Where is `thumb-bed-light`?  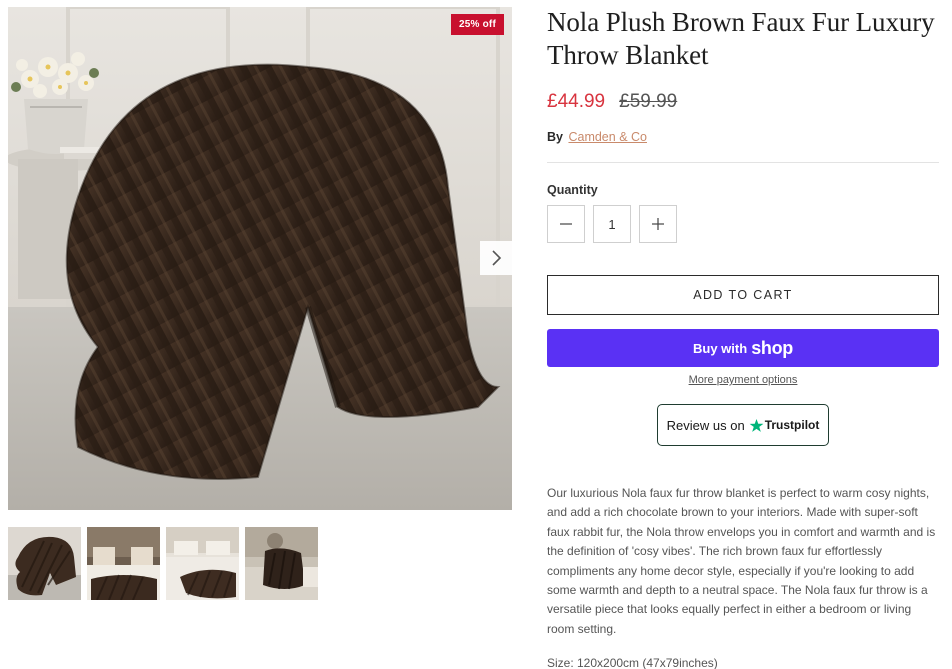
thumb-bed-light is located at coordinates (202, 563).